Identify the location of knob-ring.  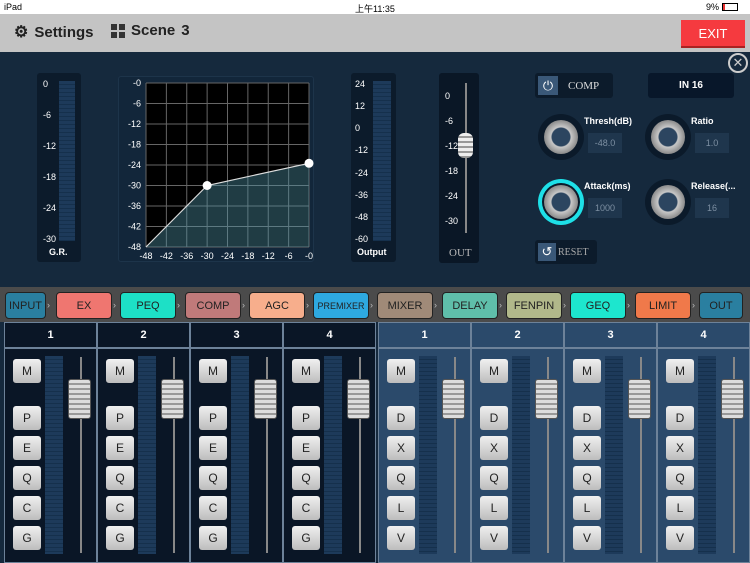
(668, 202).